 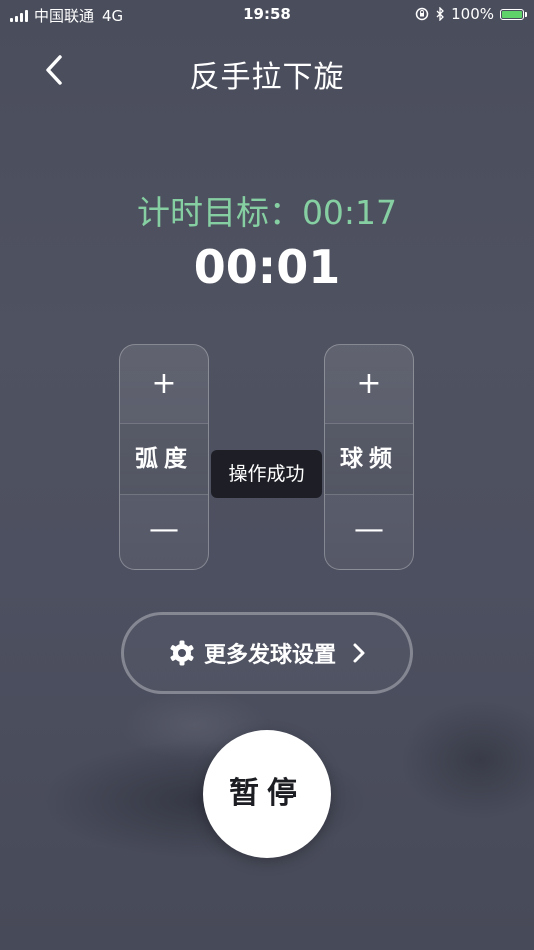 I want to click on bluetooth-icon, so click(x=440, y=14).